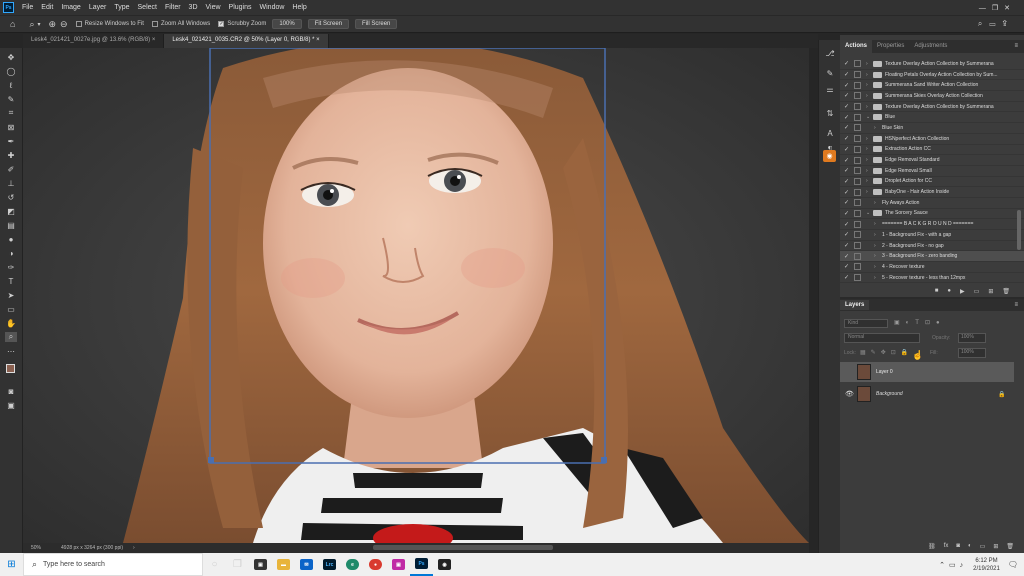 This screenshot has width=1024, height=576. Describe the element at coordinates (889, 394) in the screenshot. I see `layer-name: Background` at that location.